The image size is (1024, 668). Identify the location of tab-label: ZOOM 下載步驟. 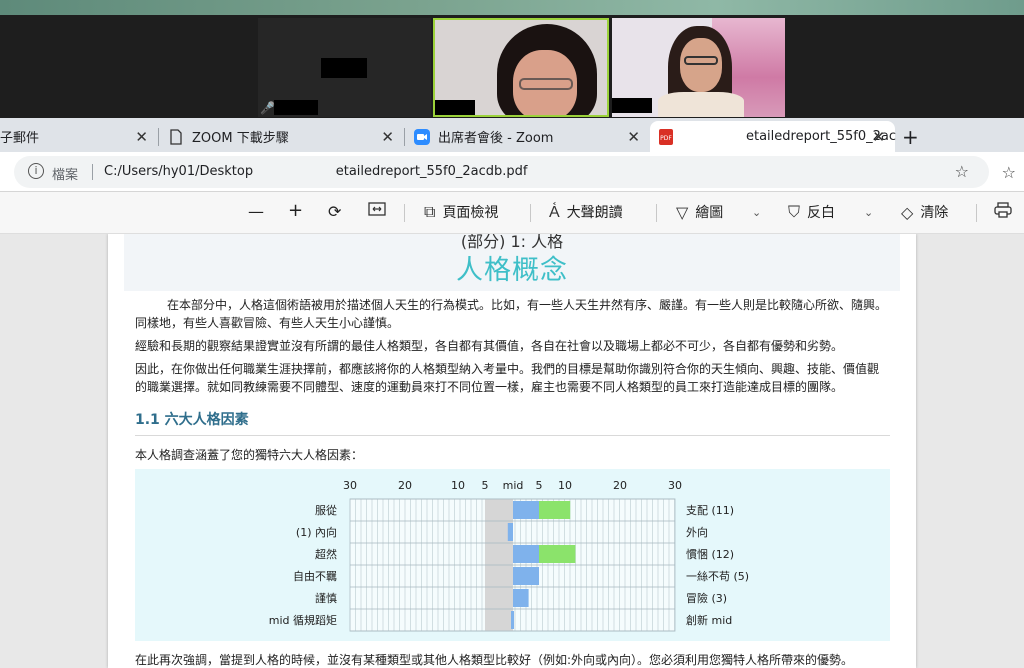
(240, 138).